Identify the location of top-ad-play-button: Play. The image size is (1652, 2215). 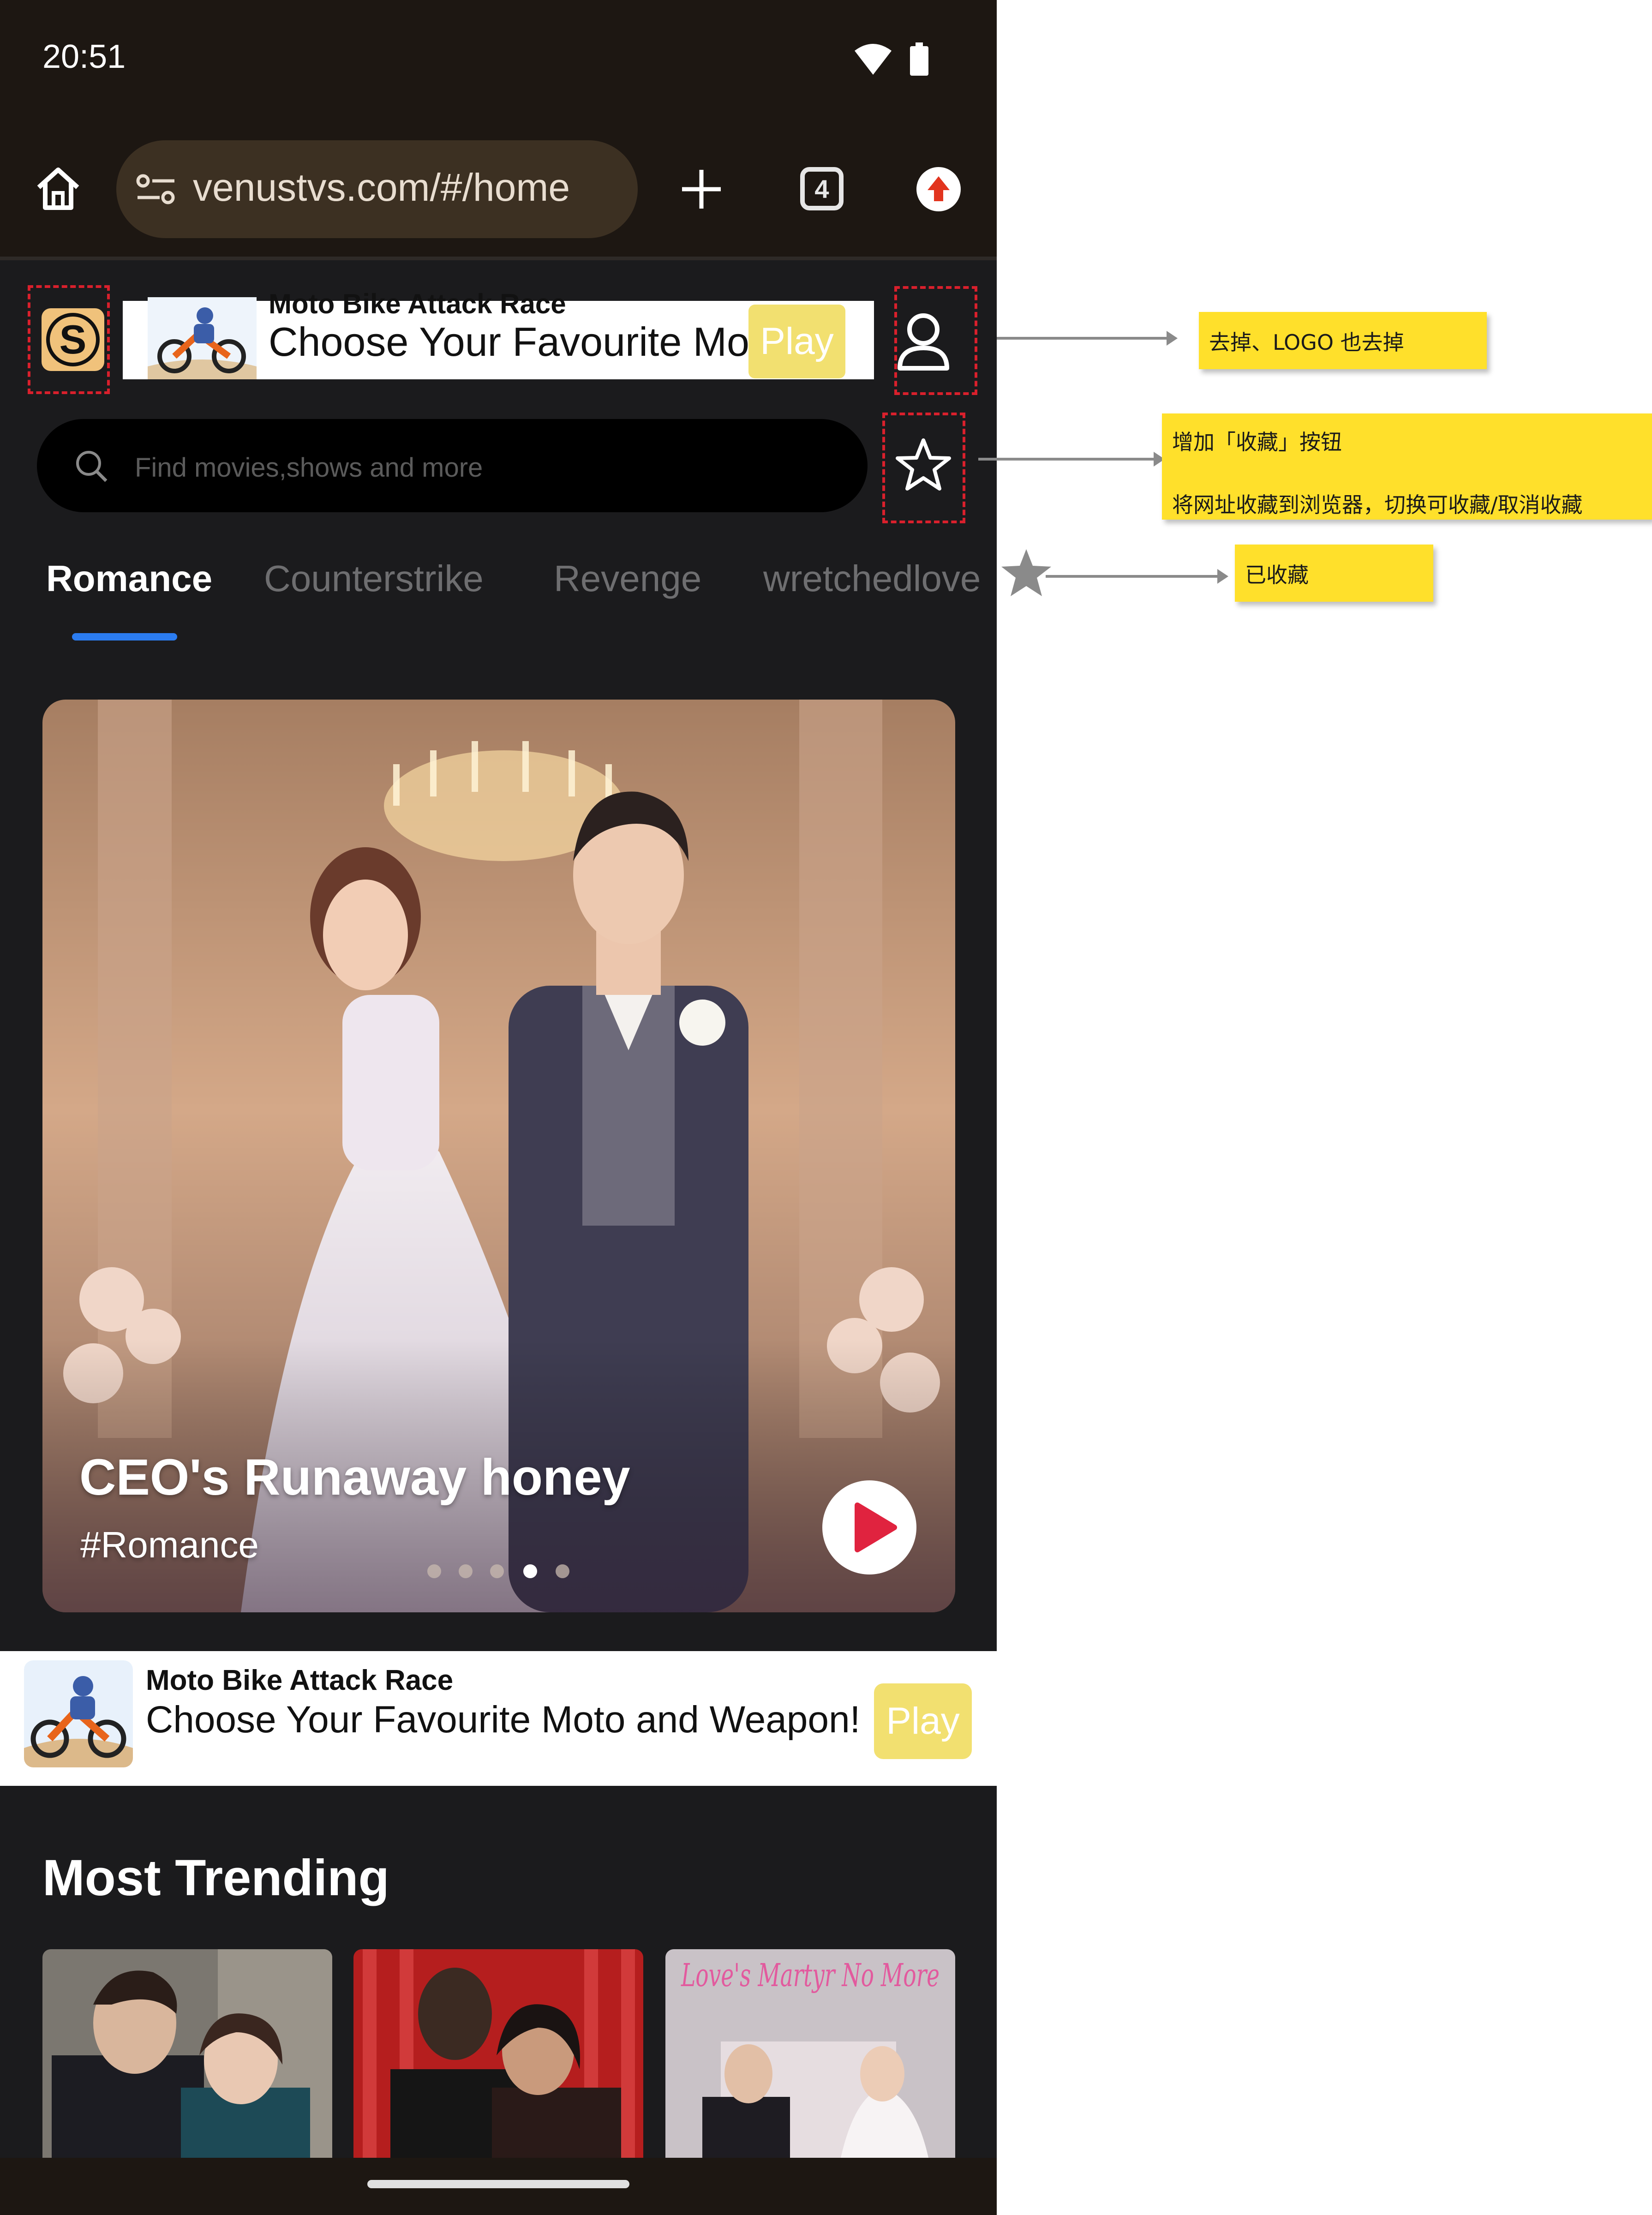
(797, 342).